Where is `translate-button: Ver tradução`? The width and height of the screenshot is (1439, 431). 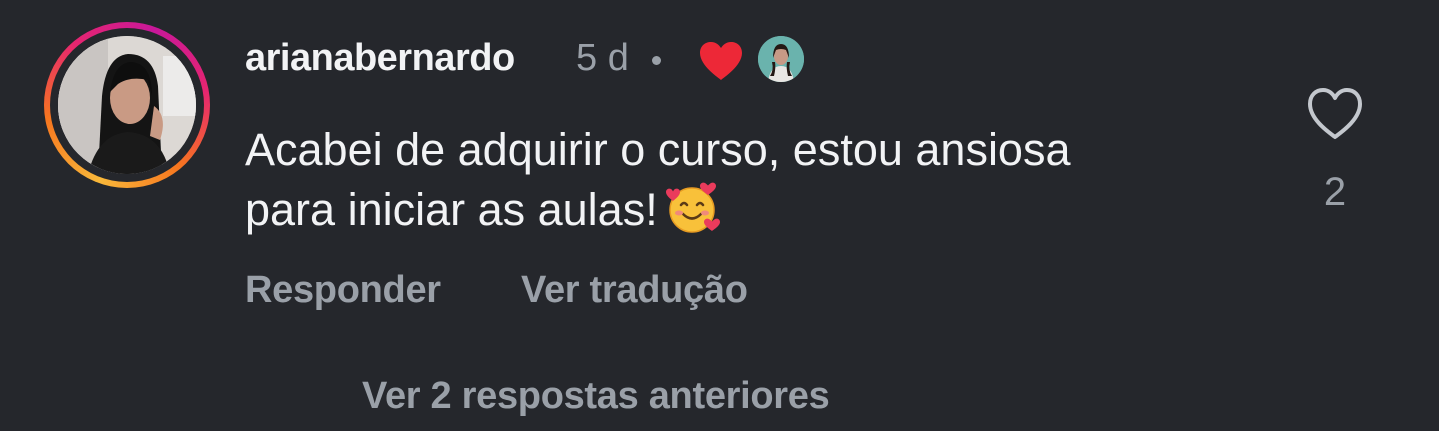
translate-button: Ver tradução is located at coordinates (634, 290).